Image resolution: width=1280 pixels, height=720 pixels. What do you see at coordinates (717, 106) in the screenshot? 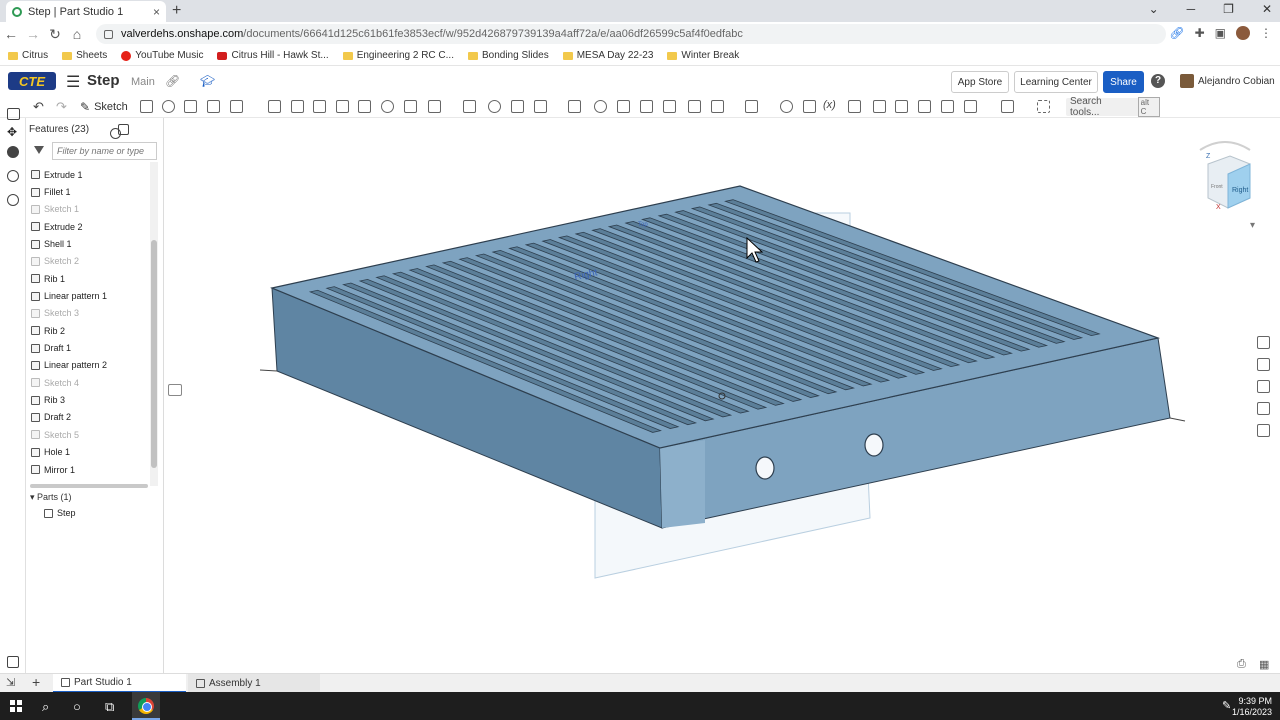
I see `mate-connector-icon` at bounding box center [717, 106].